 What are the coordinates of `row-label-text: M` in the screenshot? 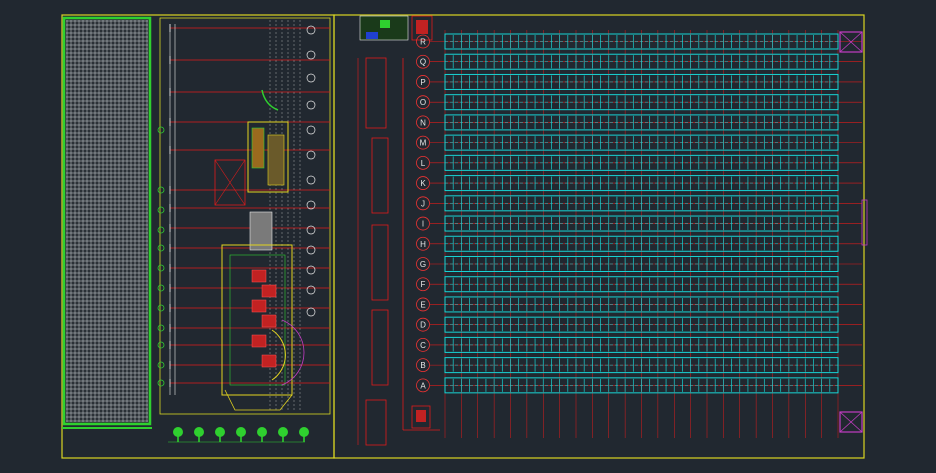 It's located at (423, 143).